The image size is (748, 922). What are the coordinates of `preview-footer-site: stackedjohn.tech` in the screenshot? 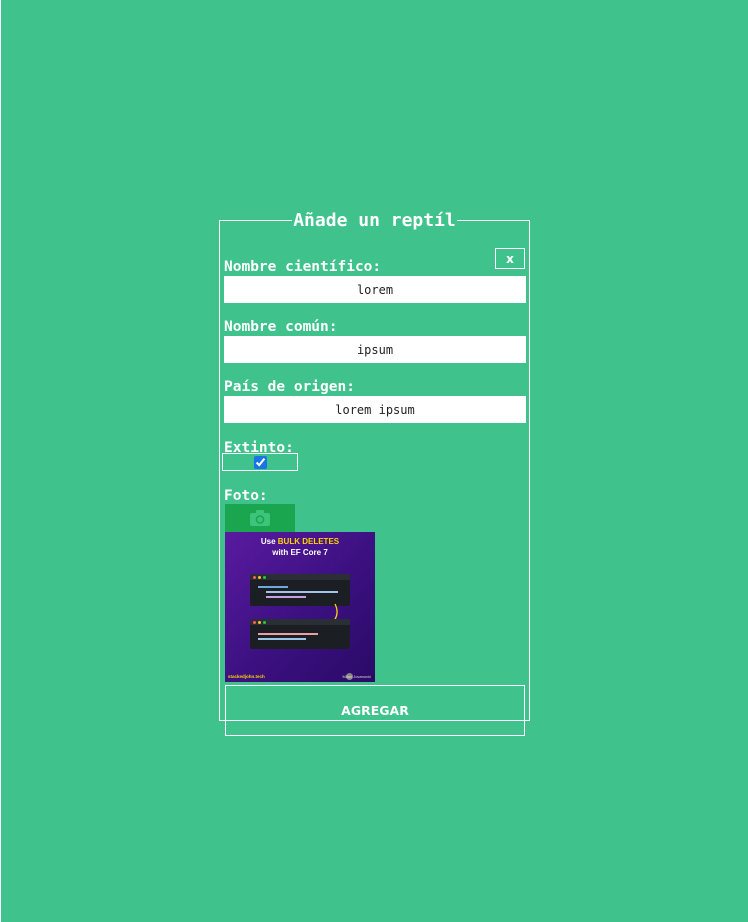 It's located at (246, 676).